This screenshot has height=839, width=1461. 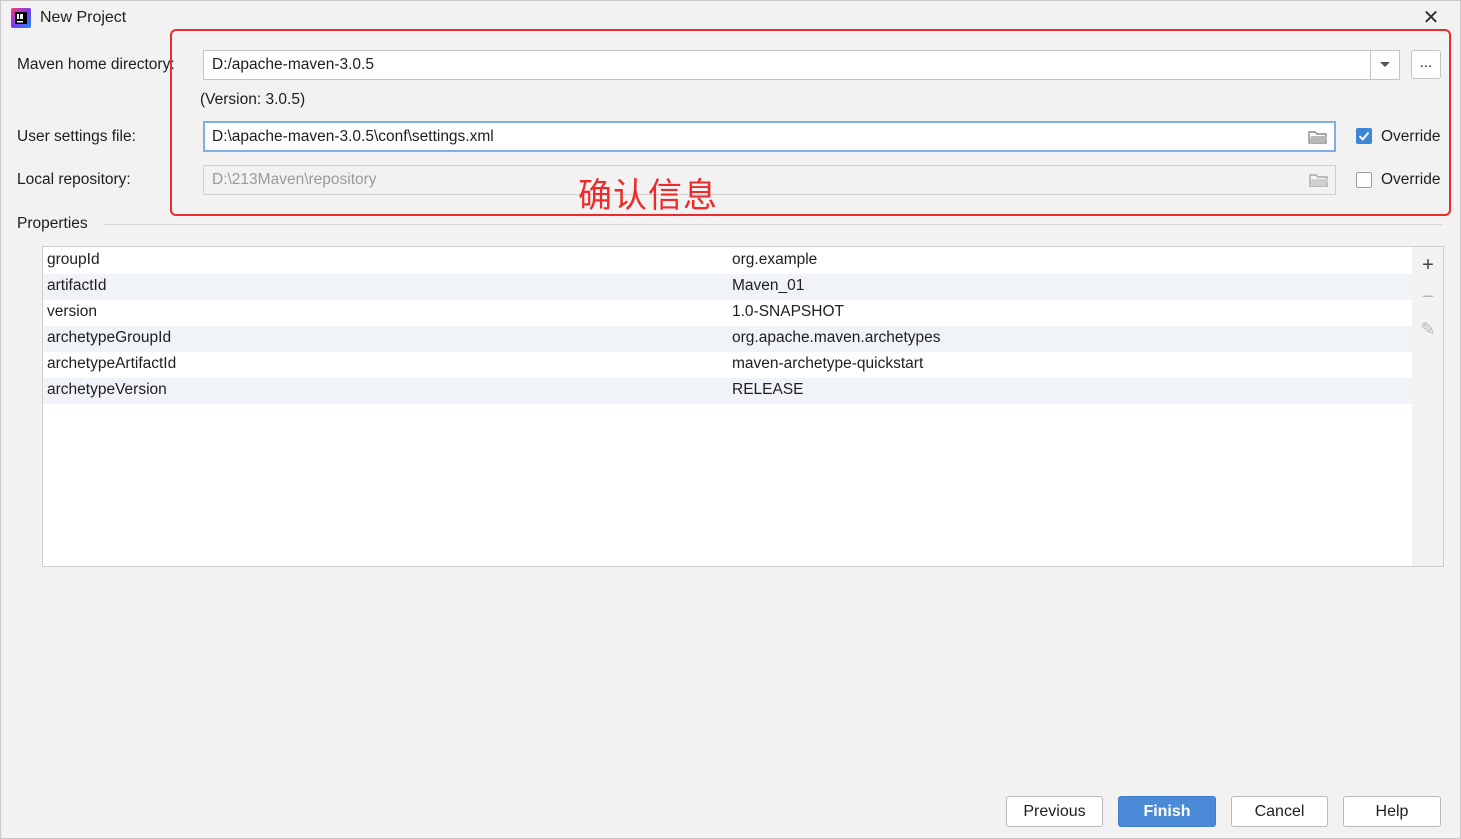 What do you see at coordinates (77, 285) in the screenshot?
I see `property-key: artifactId` at bounding box center [77, 285].